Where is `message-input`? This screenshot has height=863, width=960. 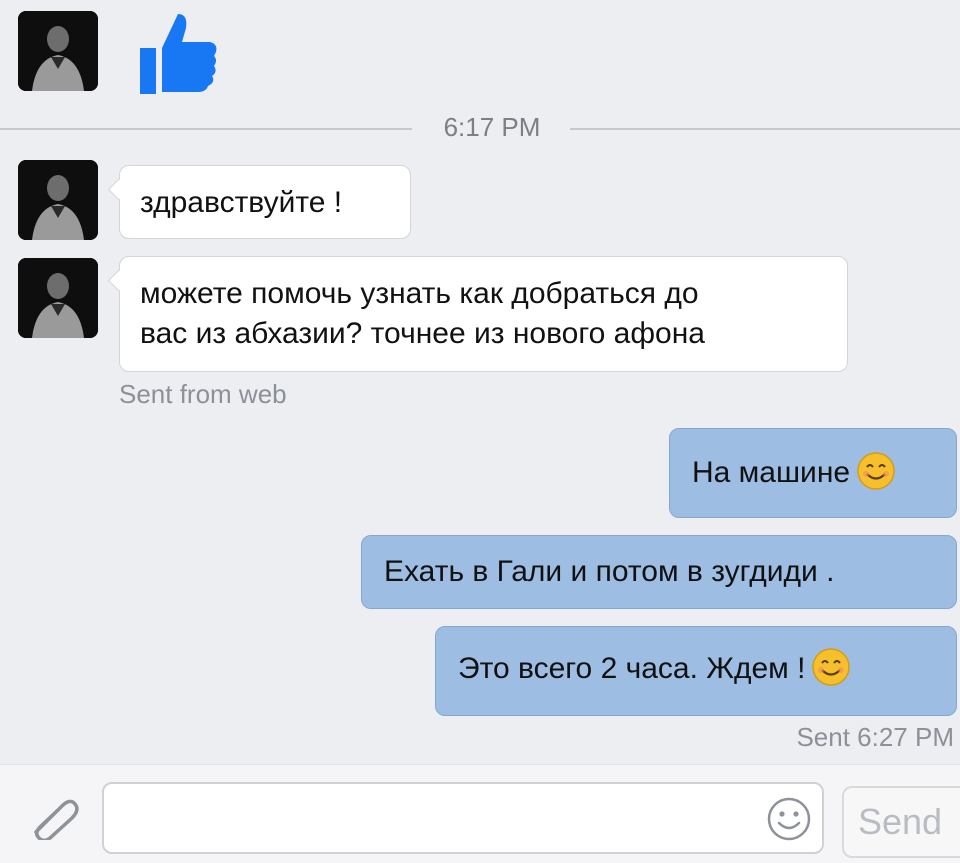
message-input is located at coordinates (463, 818).